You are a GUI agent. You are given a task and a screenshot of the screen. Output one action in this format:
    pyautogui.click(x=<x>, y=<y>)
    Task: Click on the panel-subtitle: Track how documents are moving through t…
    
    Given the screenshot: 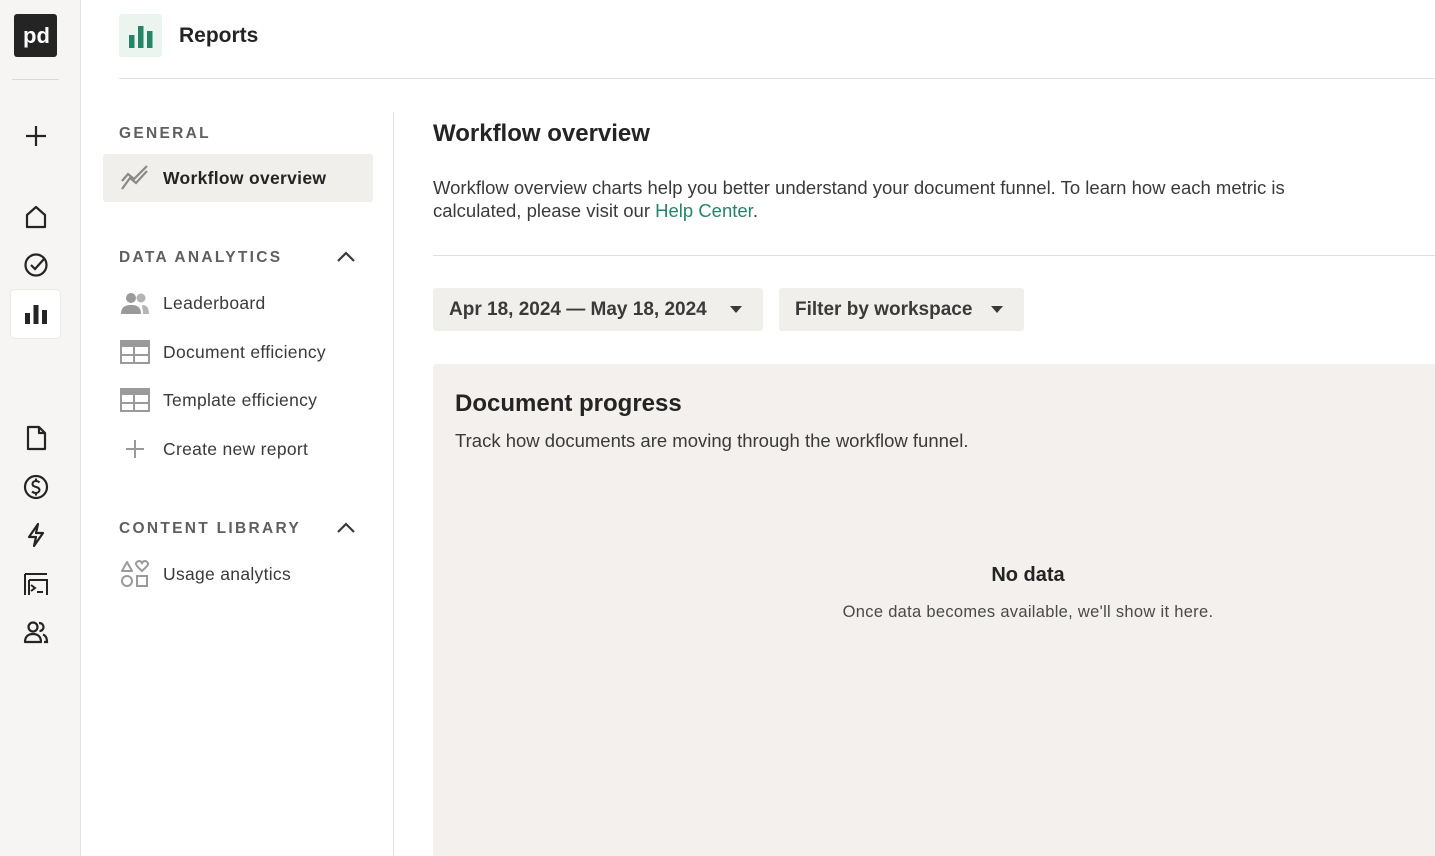 What is the action you would take?
    pyautogui.click(x=712, y=440)
    